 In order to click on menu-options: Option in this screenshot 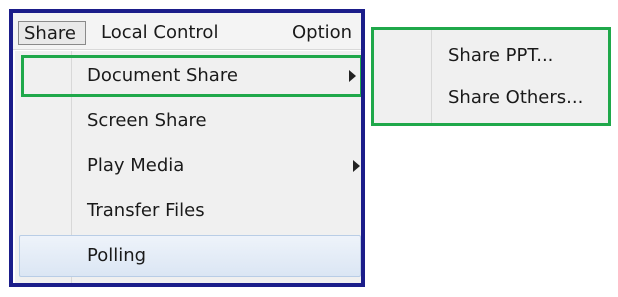, I will do `click(322, 33)`.